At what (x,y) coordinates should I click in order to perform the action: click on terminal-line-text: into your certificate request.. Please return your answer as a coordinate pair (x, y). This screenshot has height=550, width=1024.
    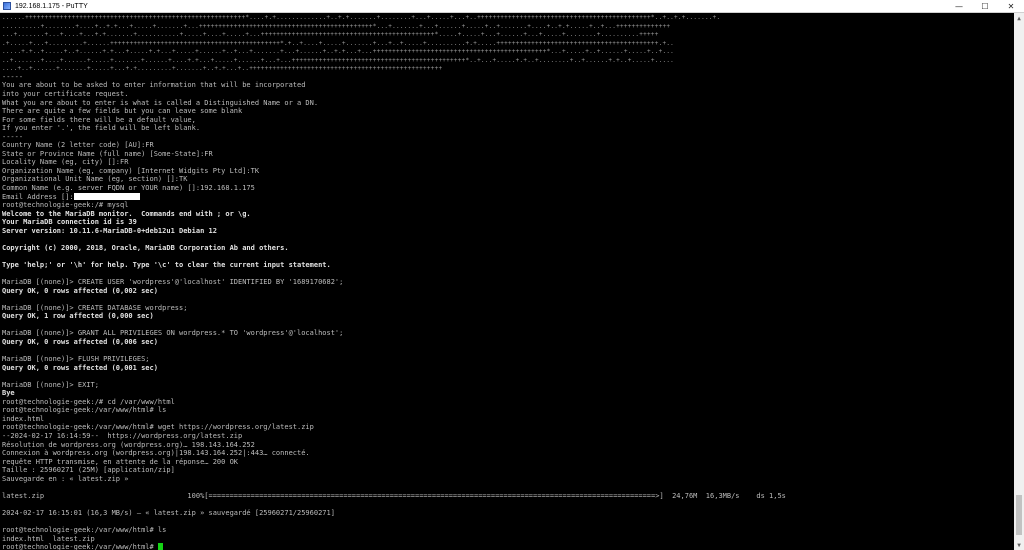
    Looking at the image, I should click on (65, 93).